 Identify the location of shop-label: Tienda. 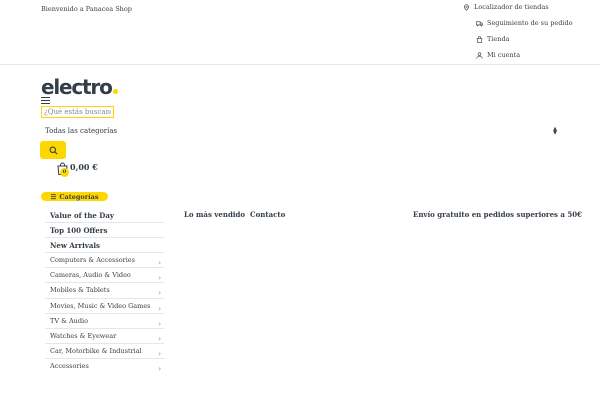
(498, 39).